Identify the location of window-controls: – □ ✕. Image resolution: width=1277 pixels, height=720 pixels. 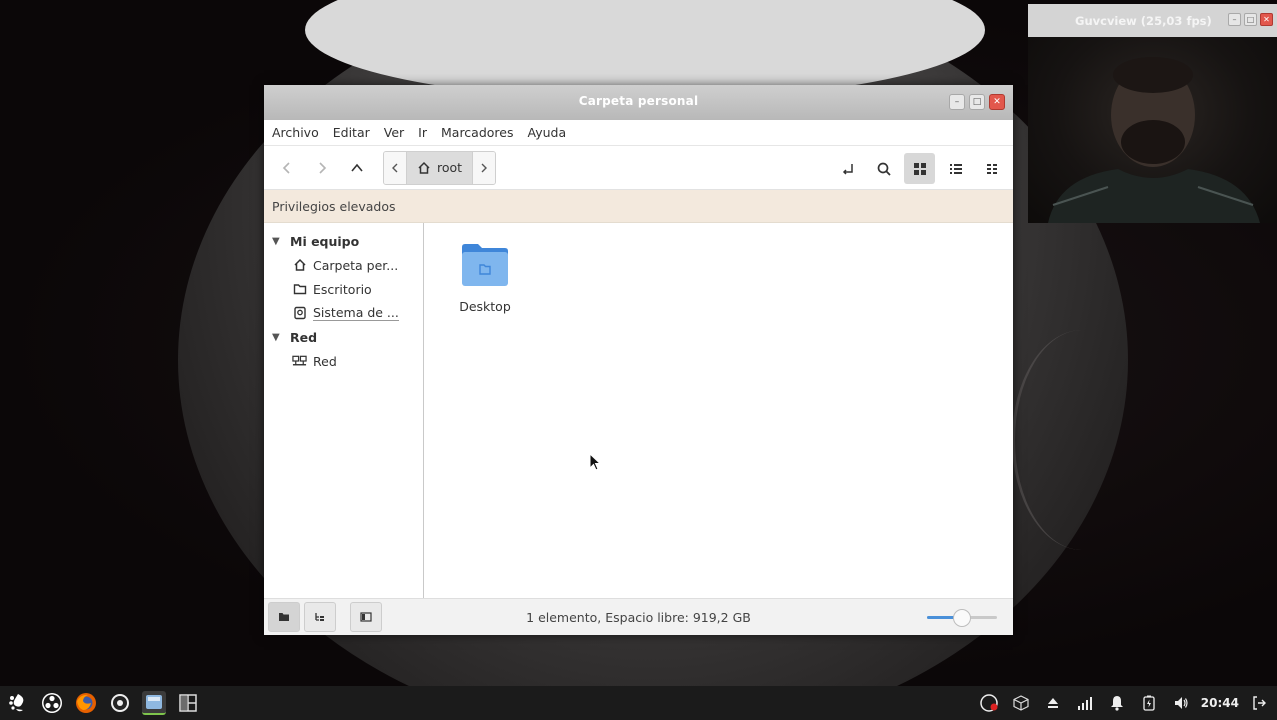
(977, 102).